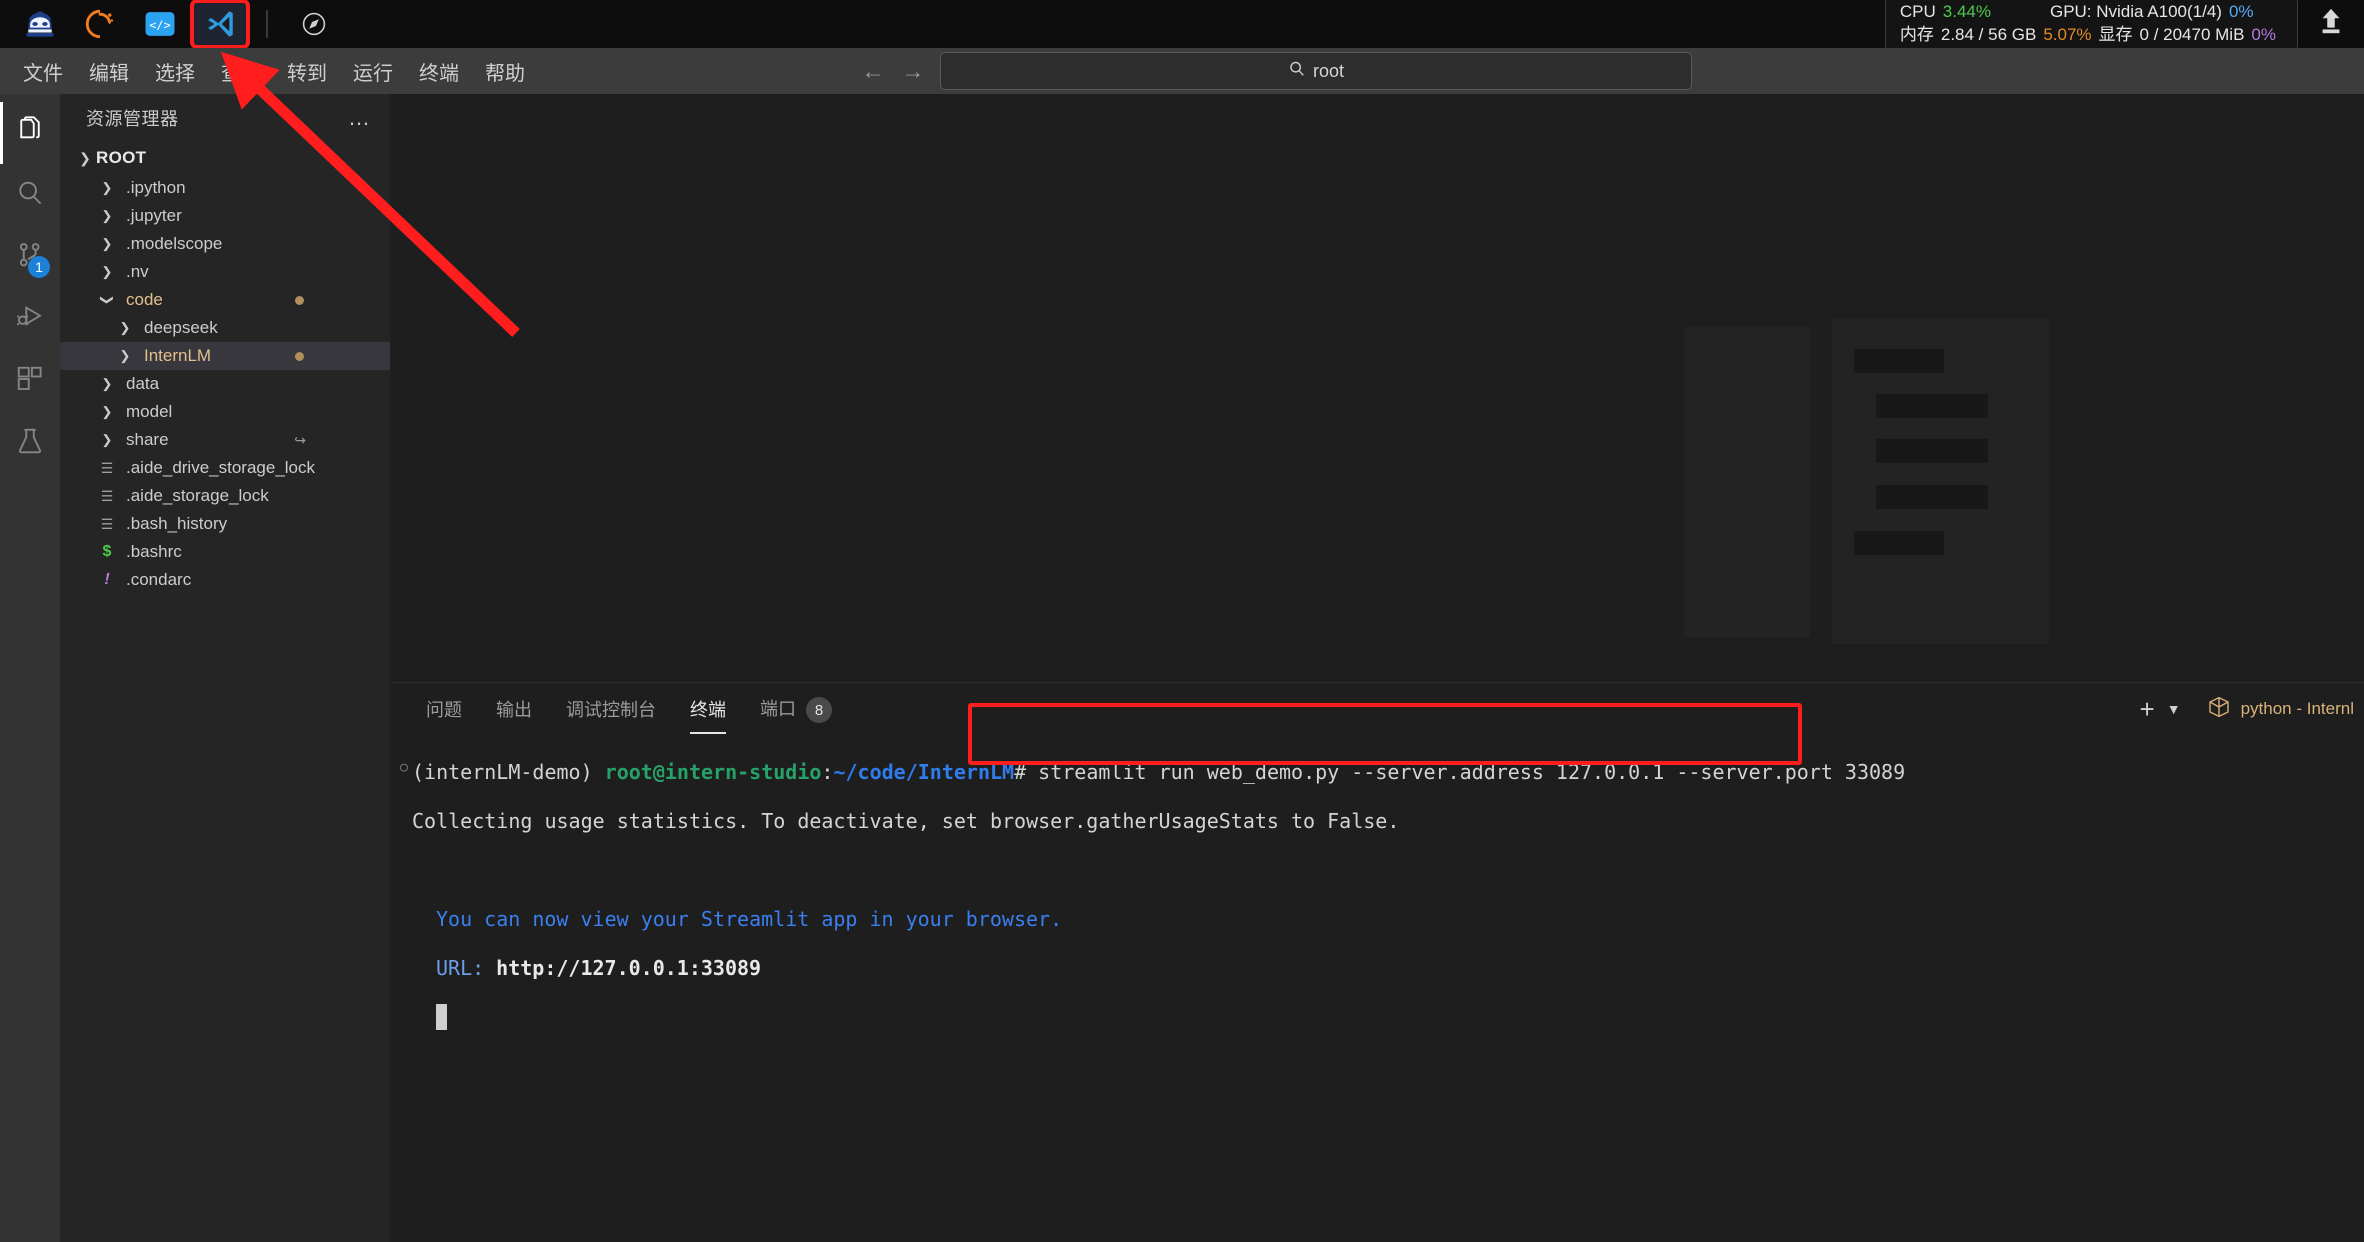 Image resolution: width=2364 pixels, height=1242 pixels. I want to click on terminal-line-spacer, so click(1388, 869).